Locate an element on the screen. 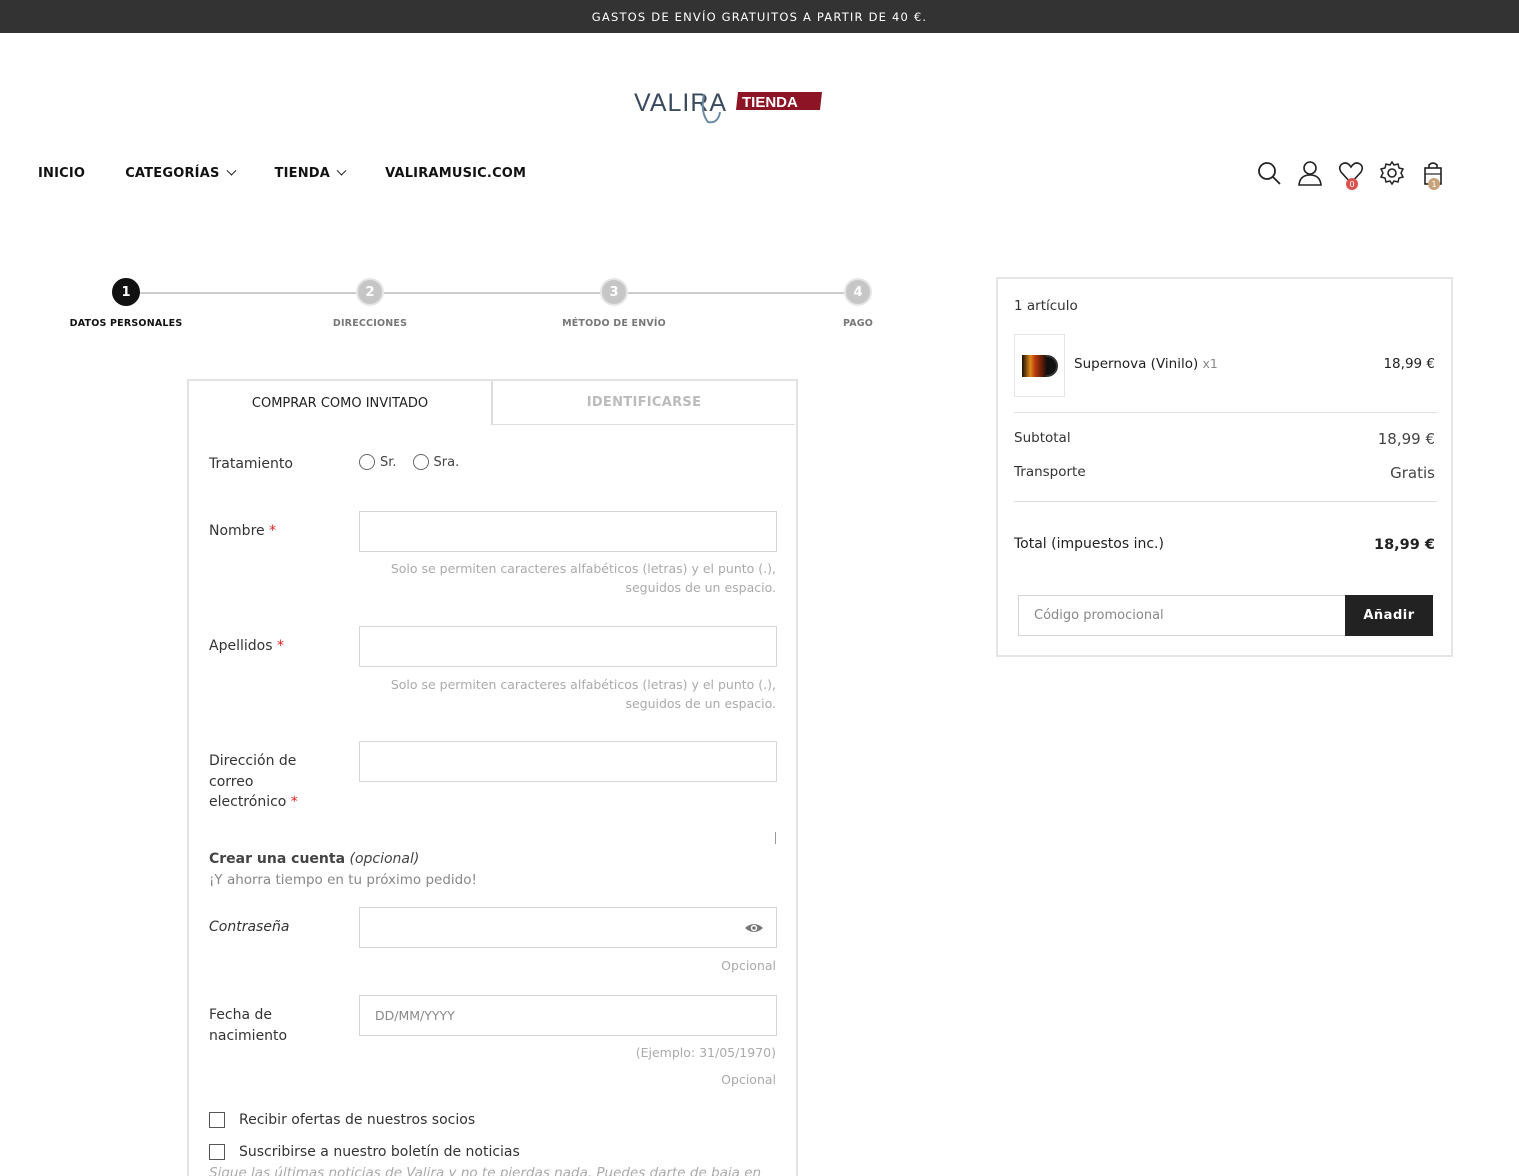 The image size is (1519, 1176). step-label: MÉTODO DE ENVÍO is located at coordinates (614, 323).